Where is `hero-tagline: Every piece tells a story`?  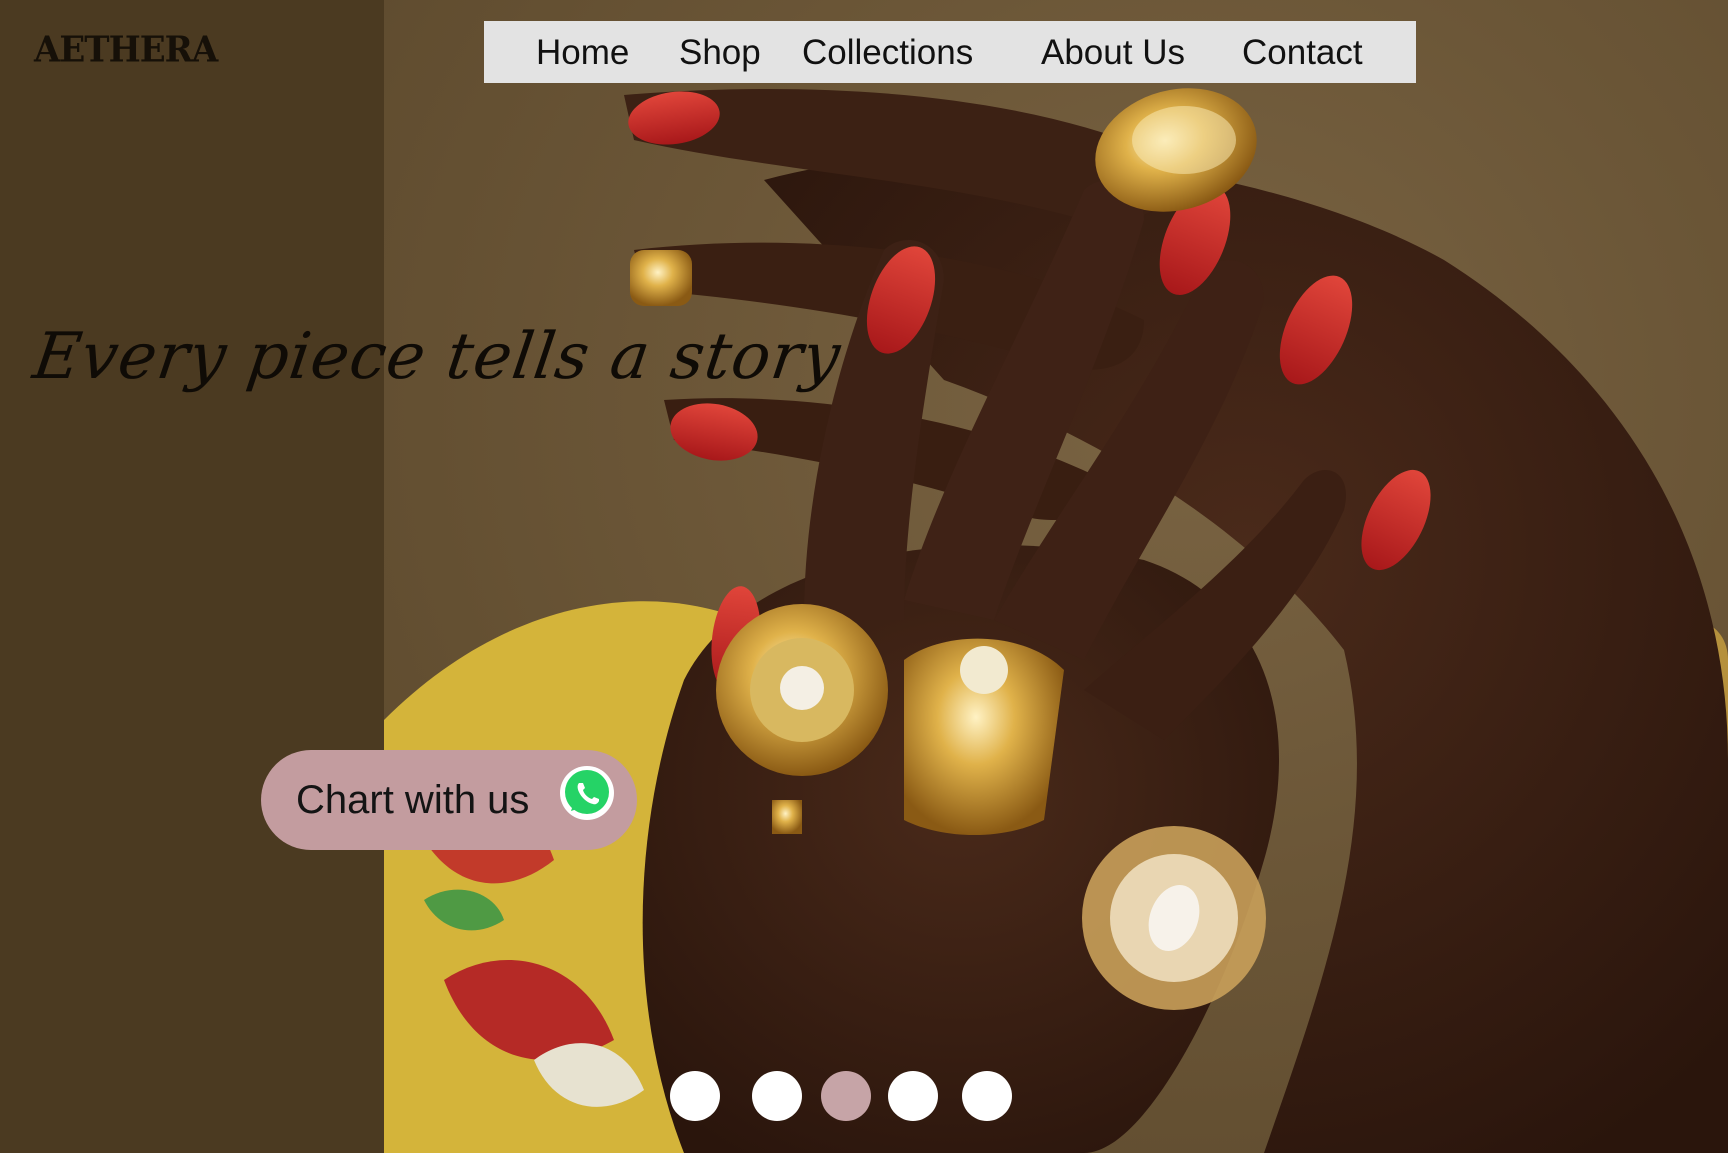
hero-tagline: Every piece tells a story is located at coordinates (437, 357).